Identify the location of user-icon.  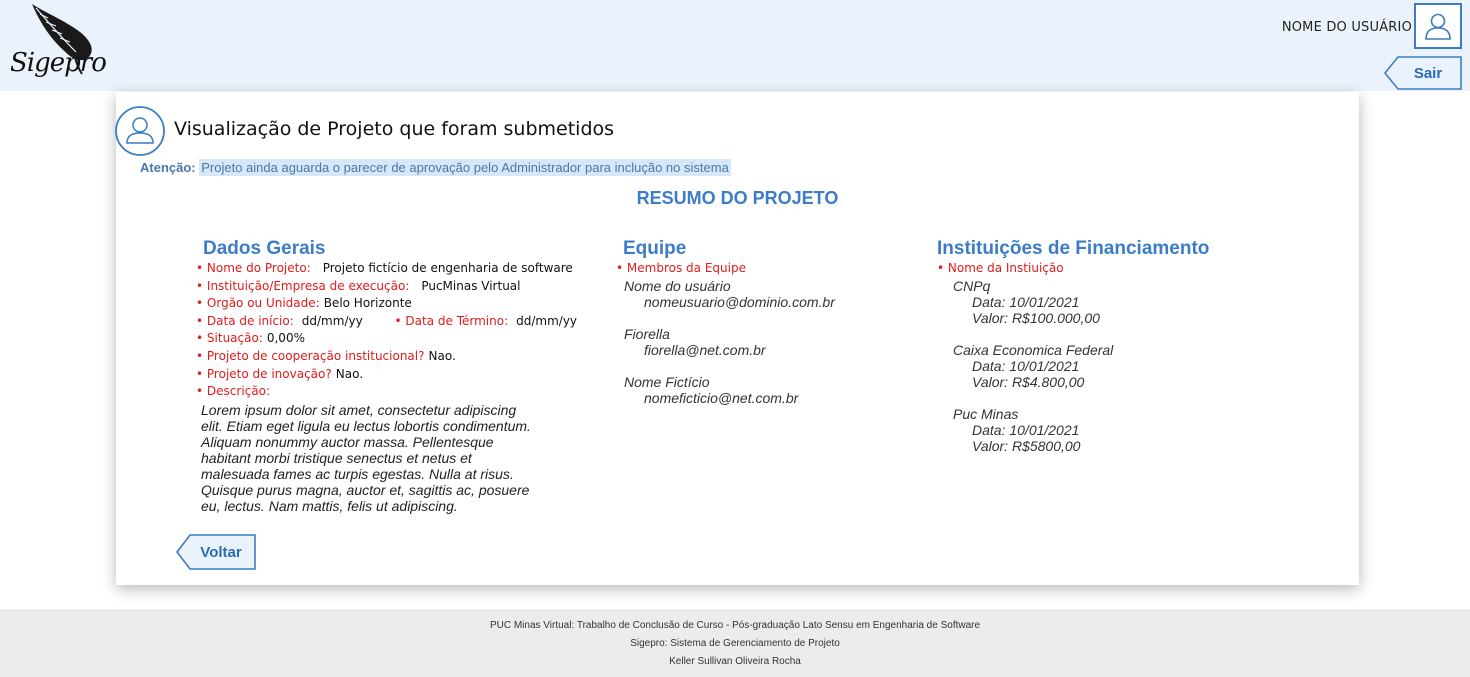
(1438, 26).